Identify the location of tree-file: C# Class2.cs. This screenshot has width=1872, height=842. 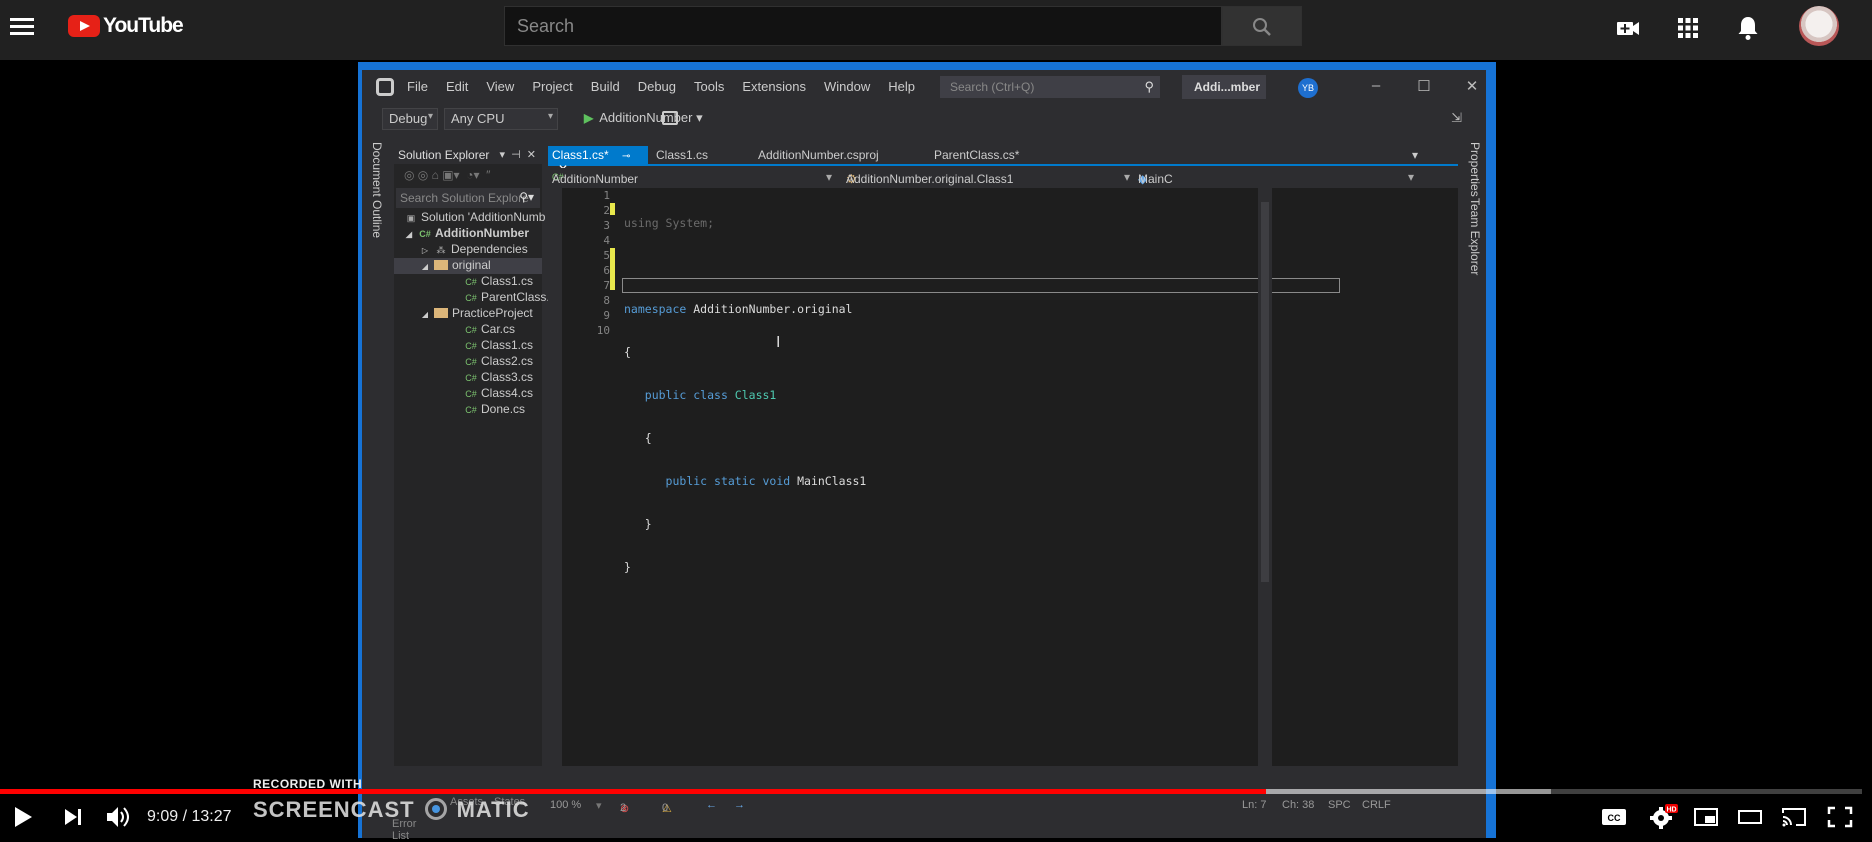
(468, 362).